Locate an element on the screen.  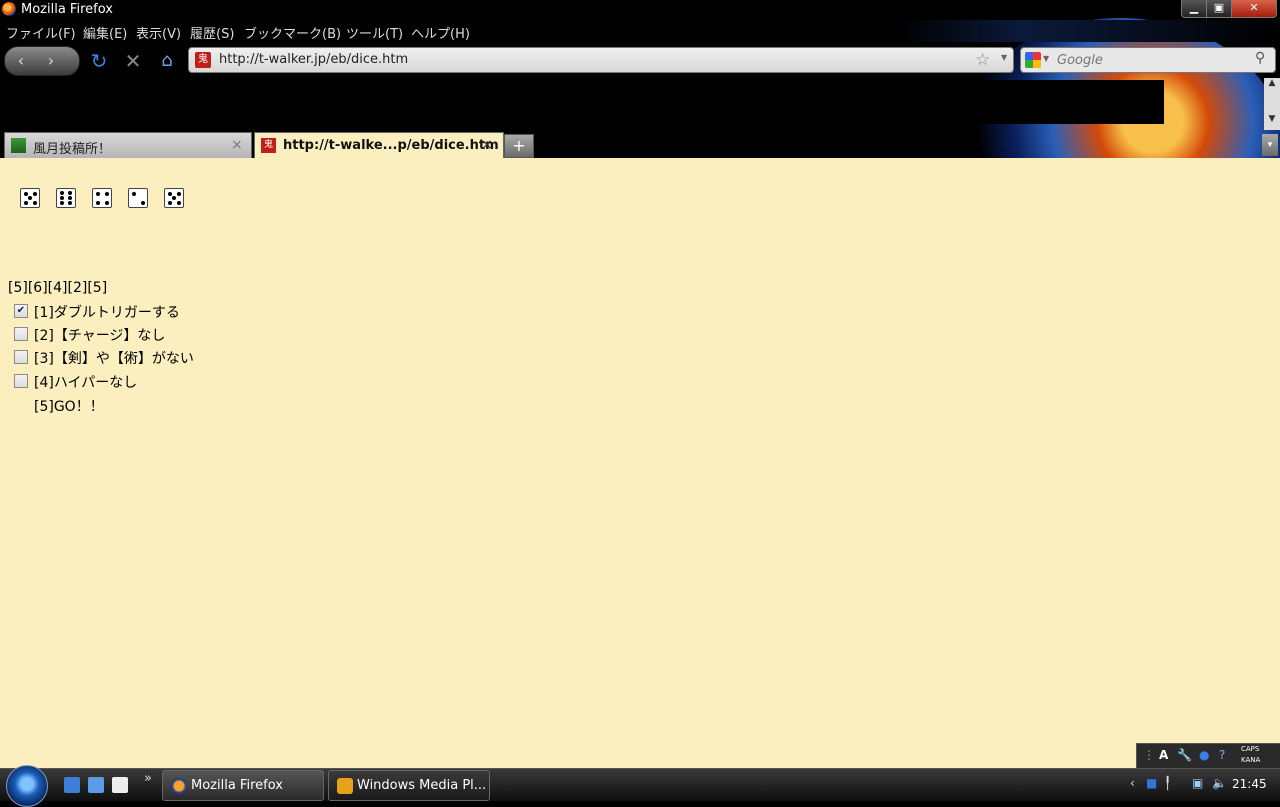
language-bar: ⋮ A 🔧 ● ? CAPS KANA is located at coordinates (1208, 756).